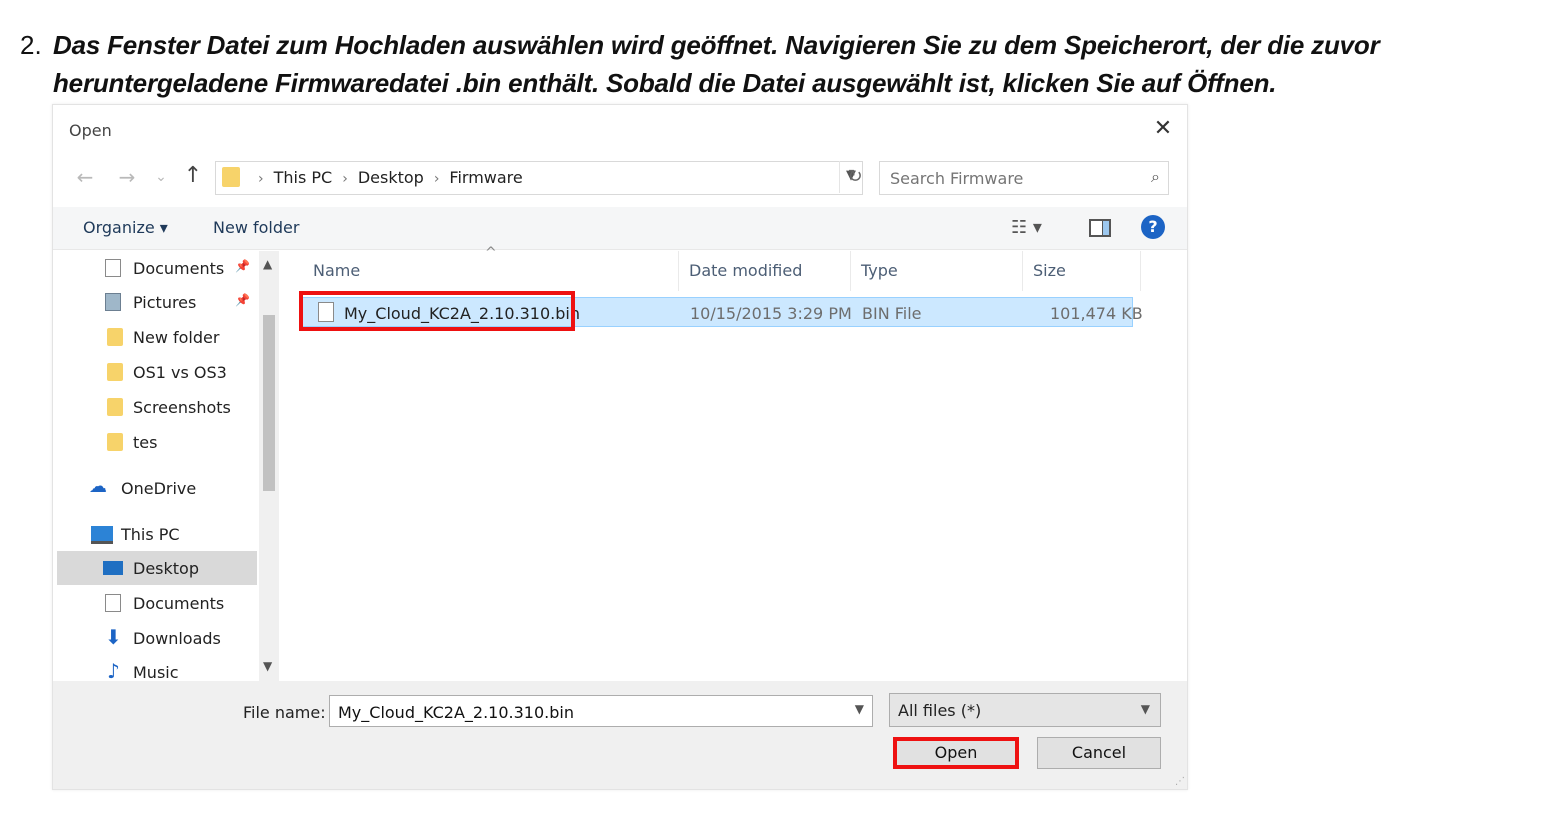 This screenshot has width=1548, height=816. What do you see at coordinates (113, 670) in the screenshot?
I see `music-icon: ♪` at bounding box center [113, 670].